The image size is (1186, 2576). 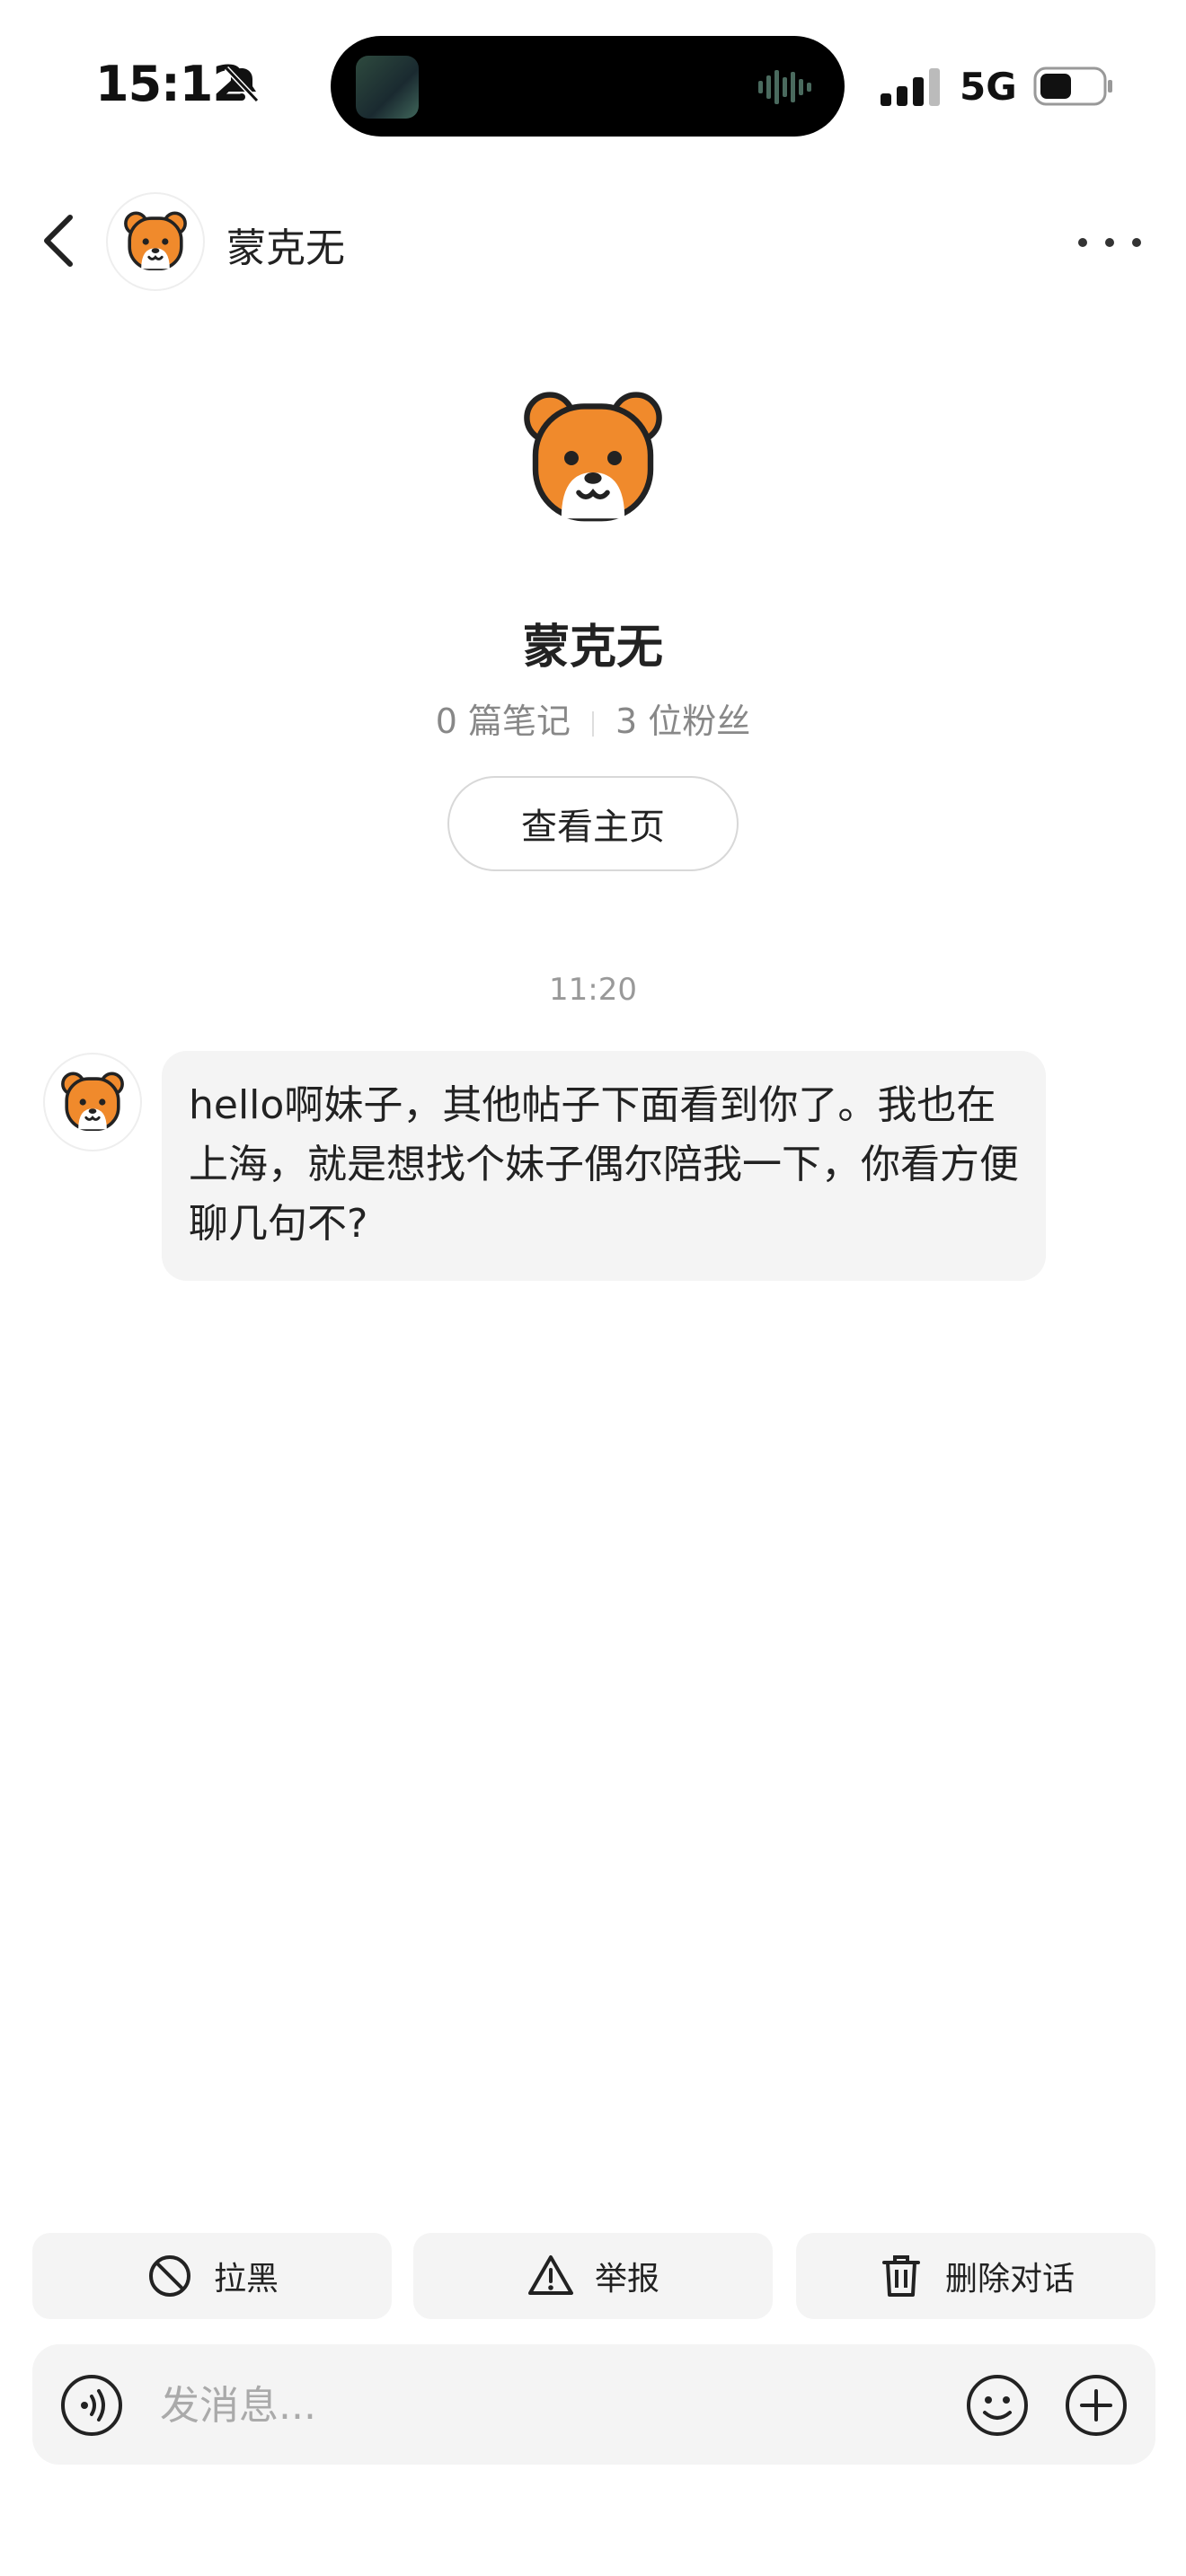 I want to click on dynamic-island, so click(x=588, y=86).